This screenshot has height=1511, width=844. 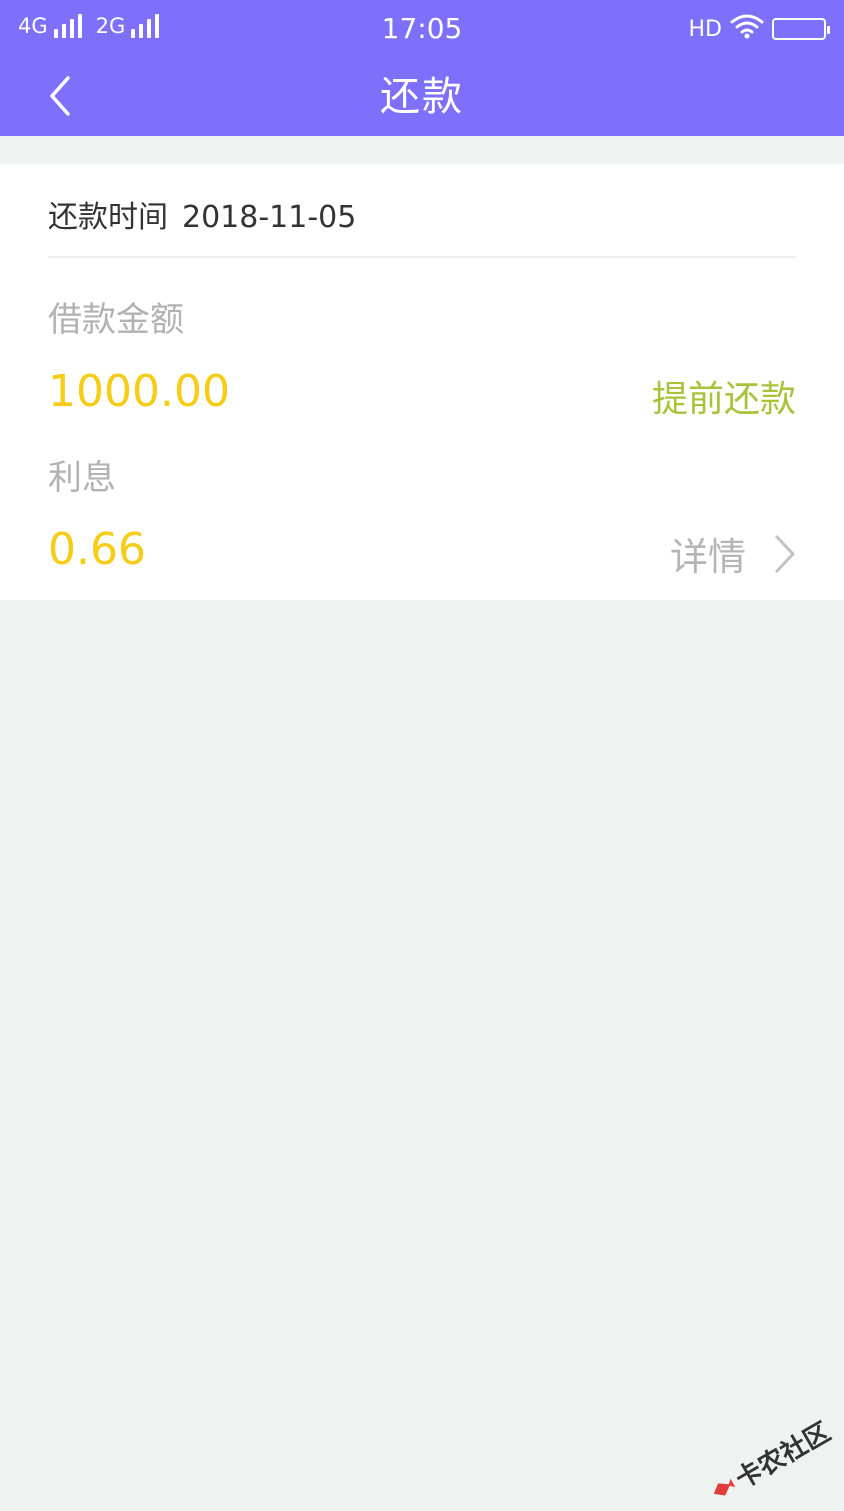 I want to click on hd-indicator: HD, so click(x=705, y=29).